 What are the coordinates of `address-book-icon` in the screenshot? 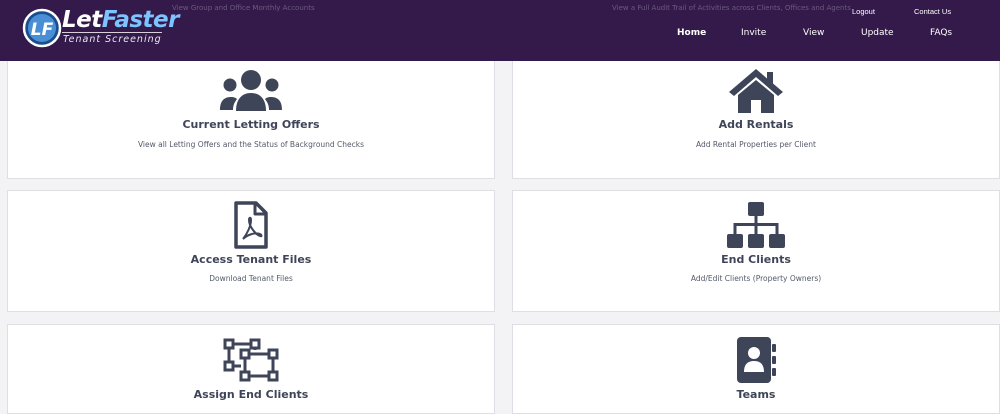 It's located at (756, 360).